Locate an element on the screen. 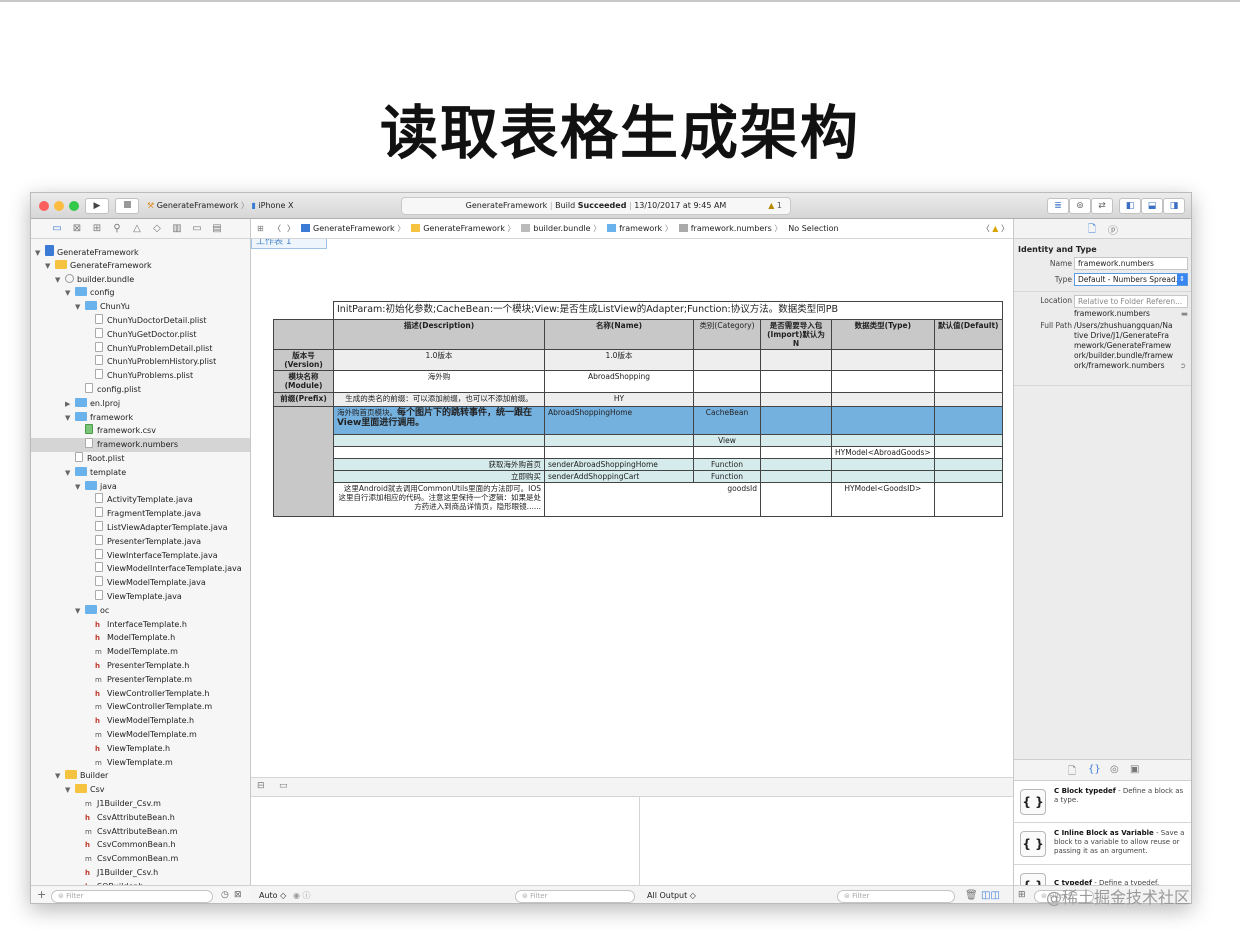  breadcrumb-item: framework 〉 is located at coordinates (640, 228).